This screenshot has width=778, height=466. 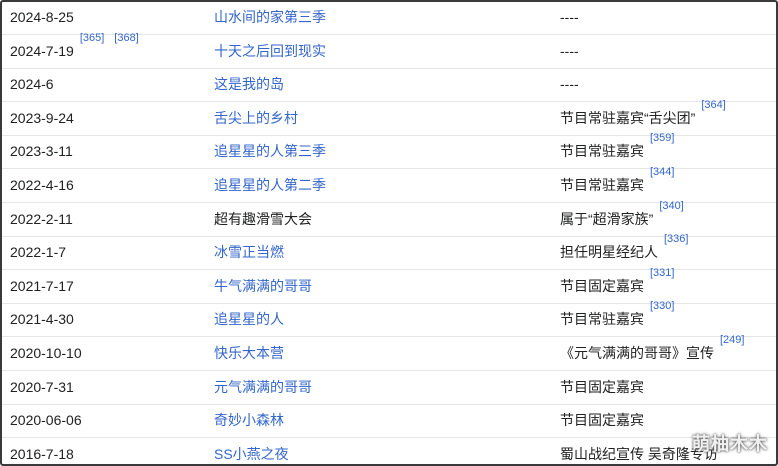 I want to click on show-link: 这是我的岛, so click(x=249, y=84).